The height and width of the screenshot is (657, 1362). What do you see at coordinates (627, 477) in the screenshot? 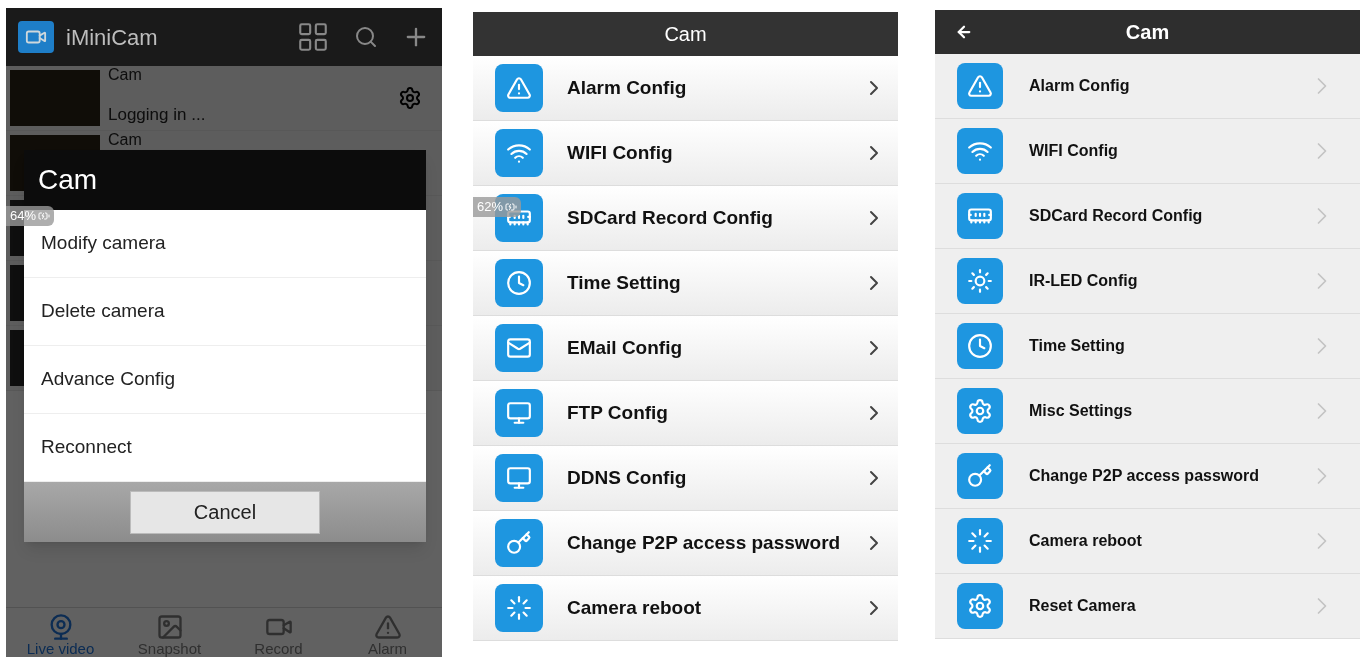
I see `settings-label: DDNS Config` at bounding box center [627, 477].